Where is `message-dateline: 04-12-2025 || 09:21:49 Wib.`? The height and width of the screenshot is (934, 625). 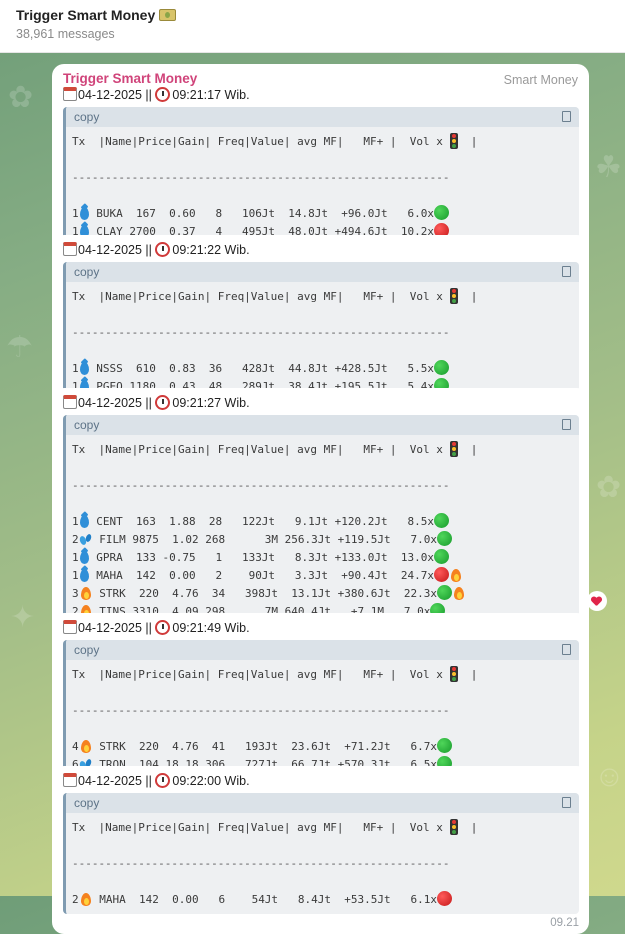 message-dateline: 04-12-2025 || 09:21:49 Wib. is located at coordinates (321, 628).